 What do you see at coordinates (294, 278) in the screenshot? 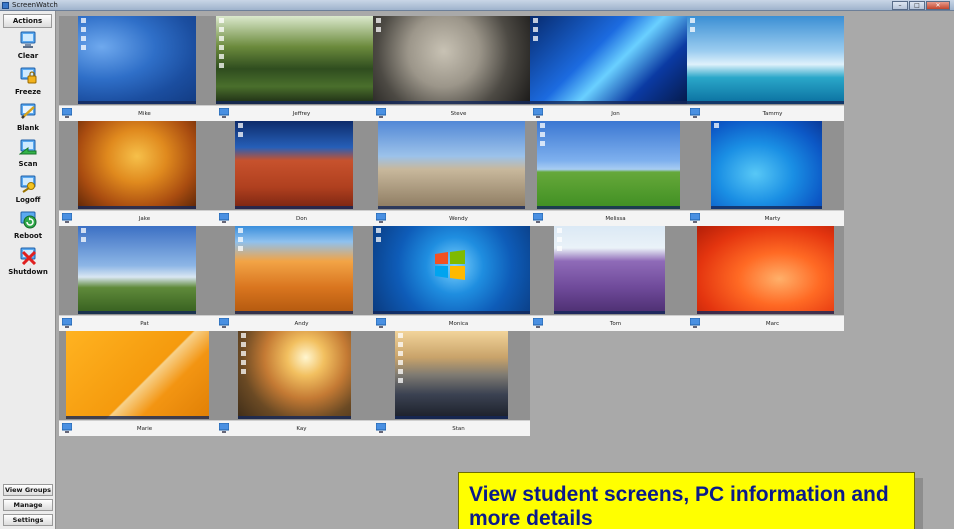
I see `student-tile-andy: Andy` at bounding box center [294, 278].